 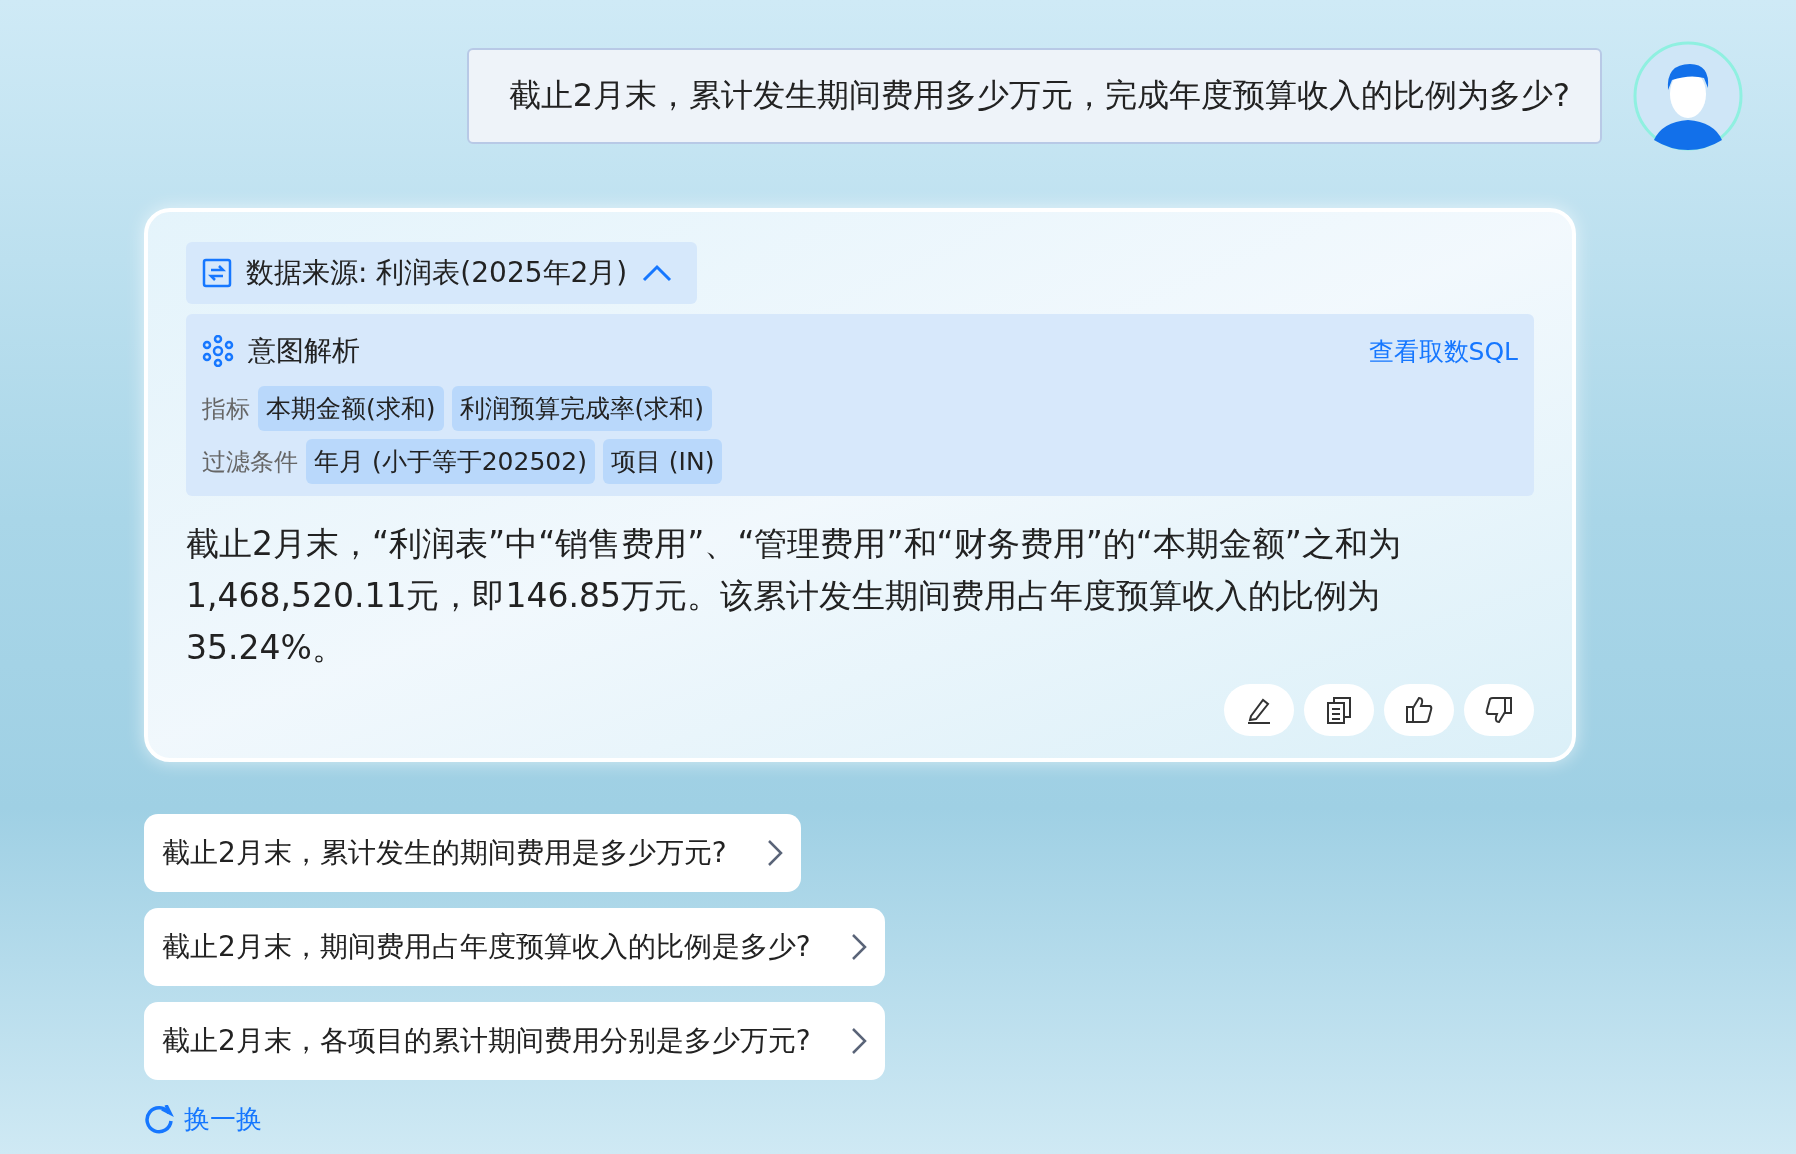 What do you see at coordinates (794, 596) in the screenshot?
I see `answer-text: 截止2月末，“利润表”中“销售费用”、“管理费用”和“财务费用”的“本期金额”之和为1,468,520.11元，即146.85万元。该累计发生期间费用占年度预算收入的比例为35.24%。` at bounding box center [794, 596].